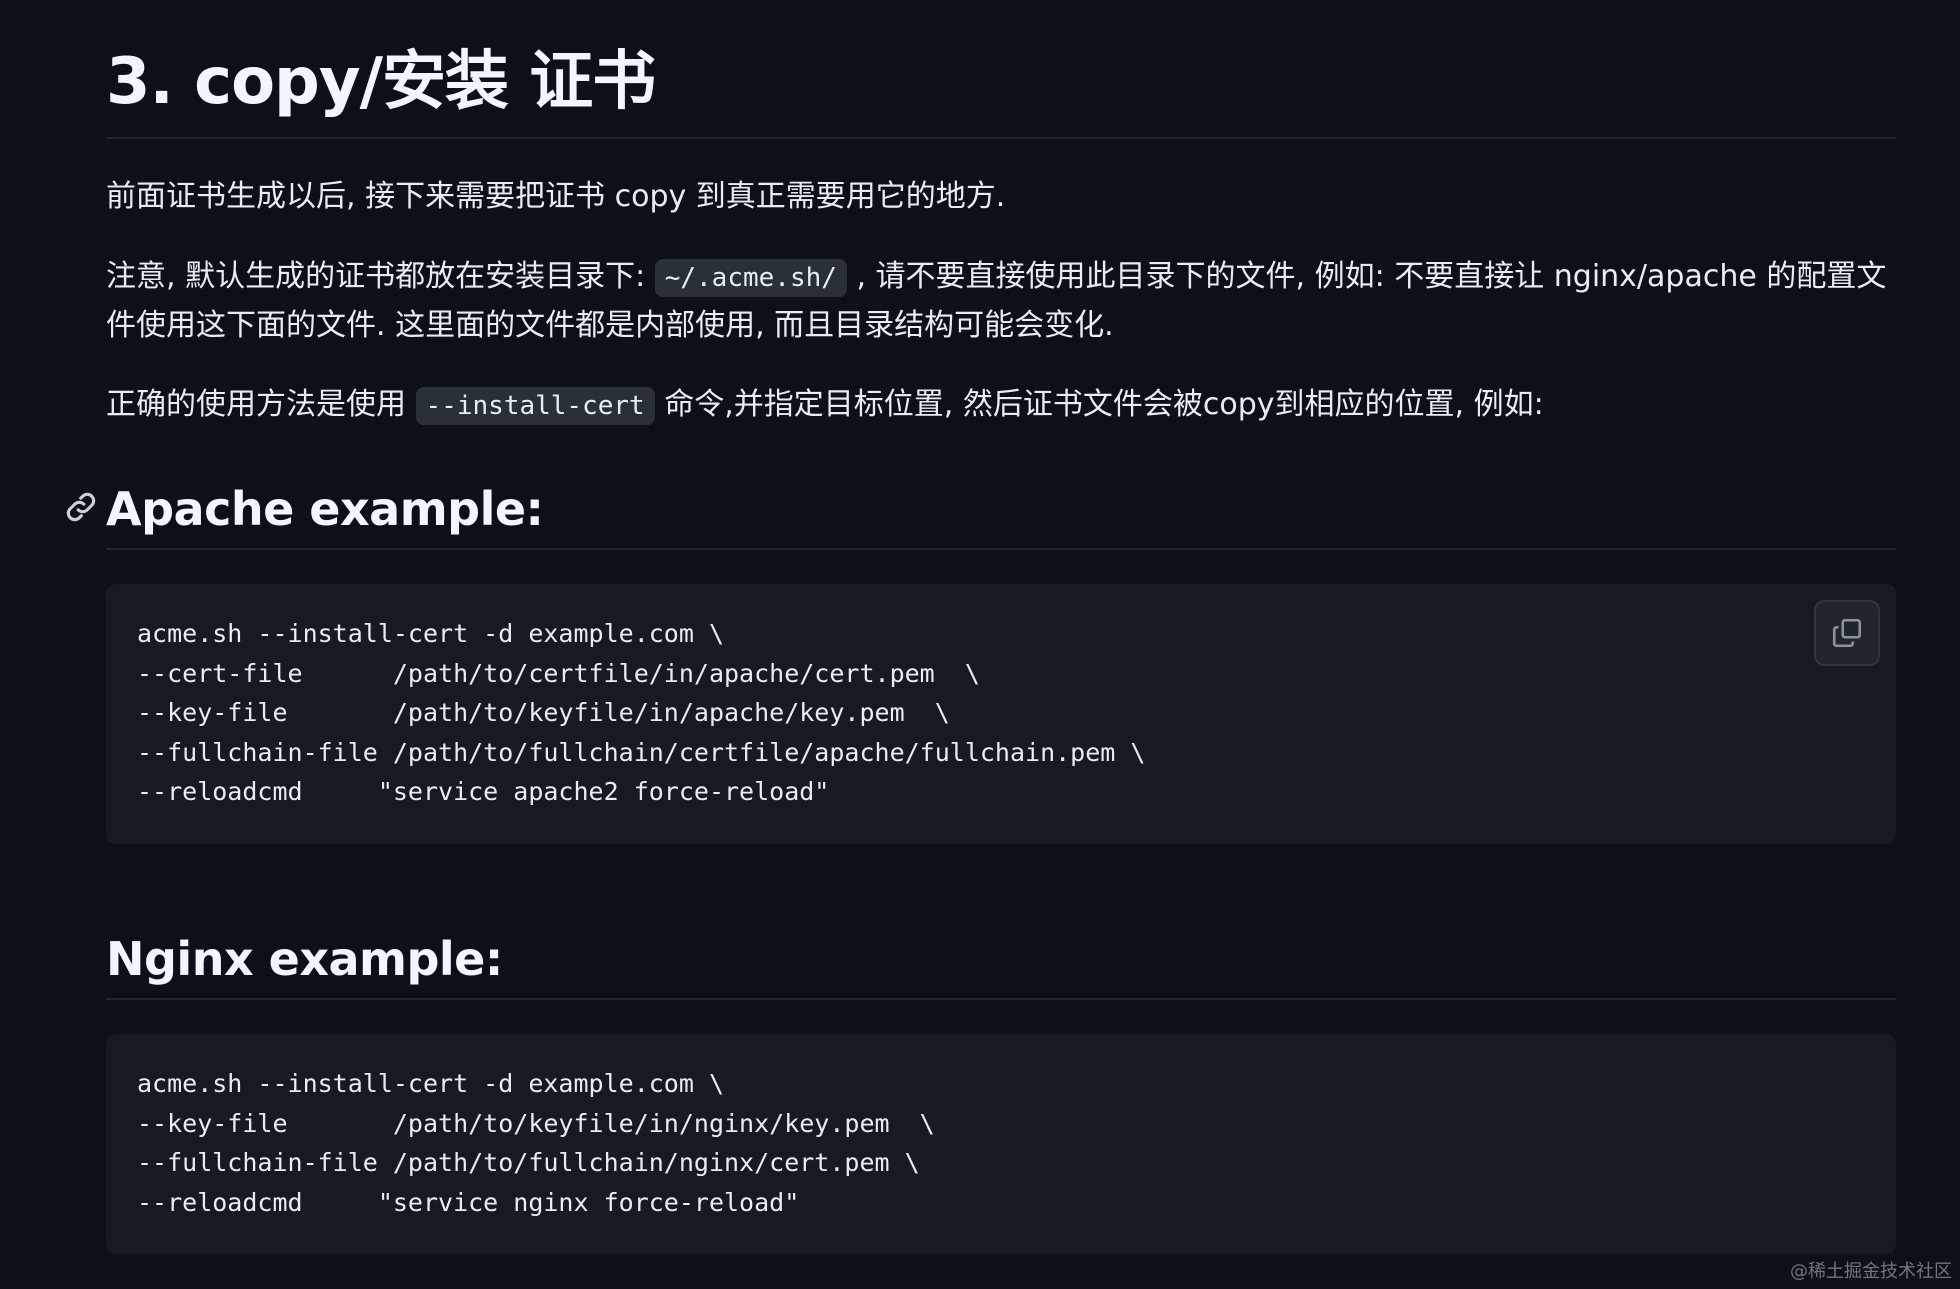  I want to click on usage-text-before: 正确的使用方法是使用, so click(261, 404).